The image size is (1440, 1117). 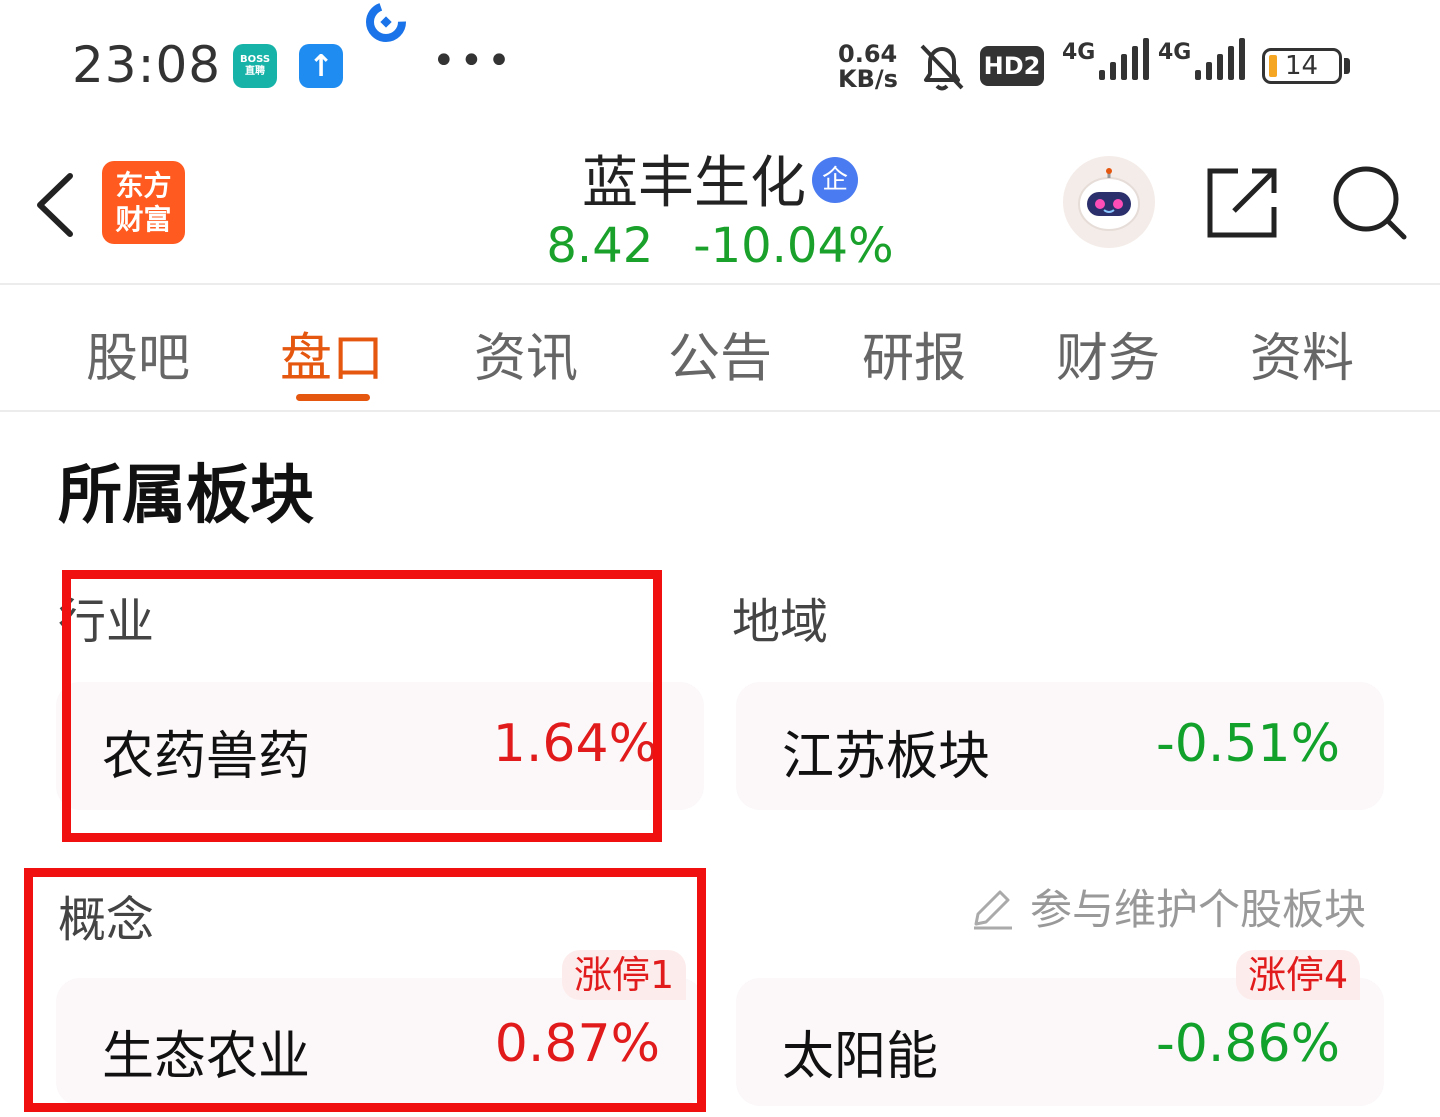 I want to click on maintain-sectors-label: 参与维护个股板块, so click(x=1198, y=909).